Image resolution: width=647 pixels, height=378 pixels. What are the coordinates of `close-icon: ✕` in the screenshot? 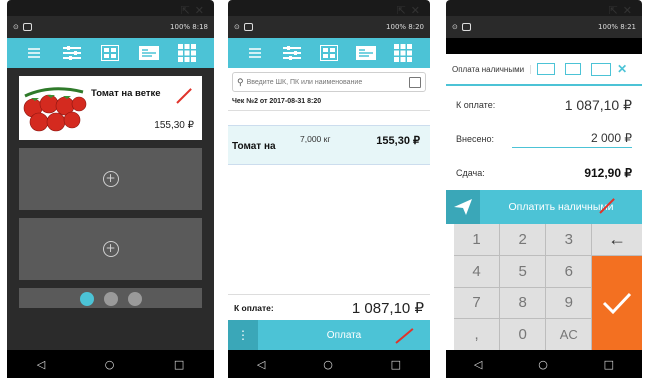 It's located at (622, 69).